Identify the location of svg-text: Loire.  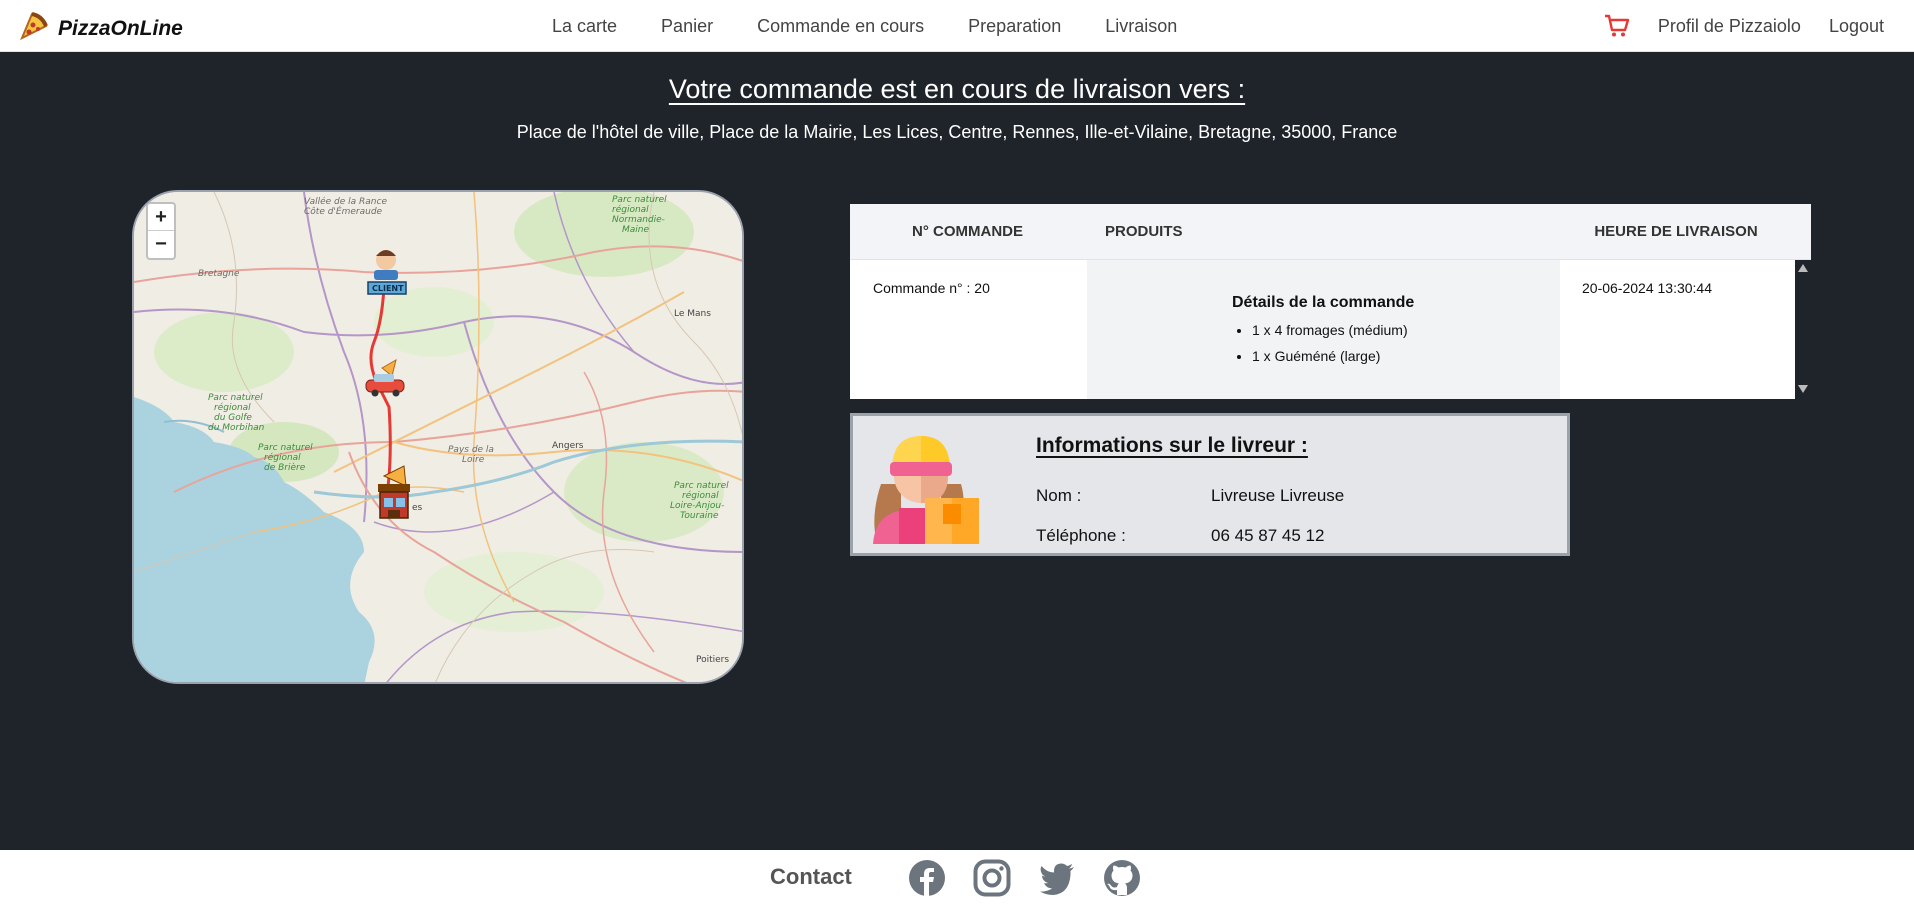
(473, 460).